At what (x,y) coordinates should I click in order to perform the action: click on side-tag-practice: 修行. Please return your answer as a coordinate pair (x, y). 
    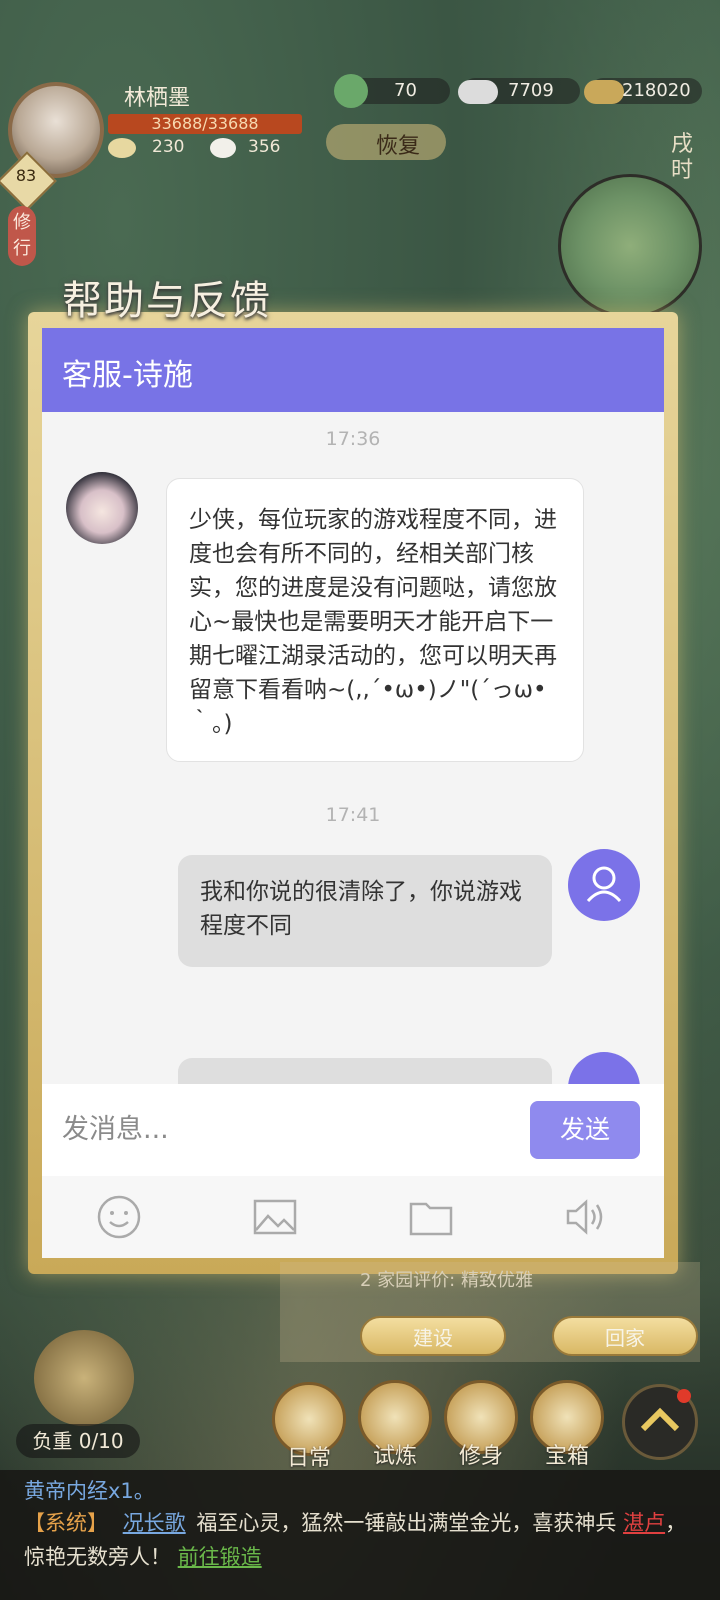
    Looking at the image, I should click on (22, 236).